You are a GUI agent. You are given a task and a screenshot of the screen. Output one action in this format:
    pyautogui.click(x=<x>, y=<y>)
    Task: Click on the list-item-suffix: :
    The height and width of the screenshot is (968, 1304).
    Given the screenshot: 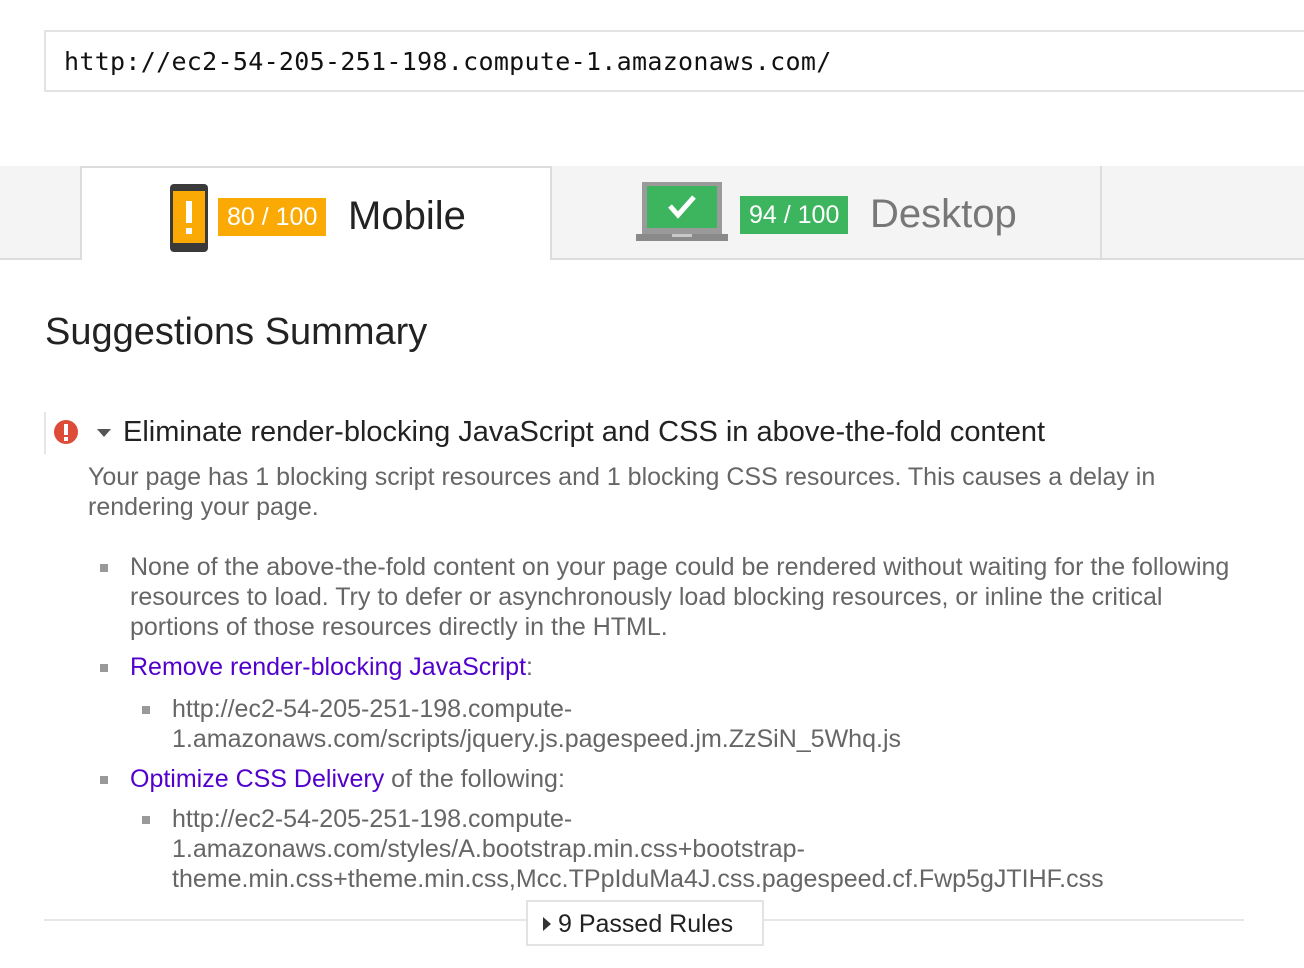 What is the action you would take?
    pyautogui.click(x=529, y=667)
    